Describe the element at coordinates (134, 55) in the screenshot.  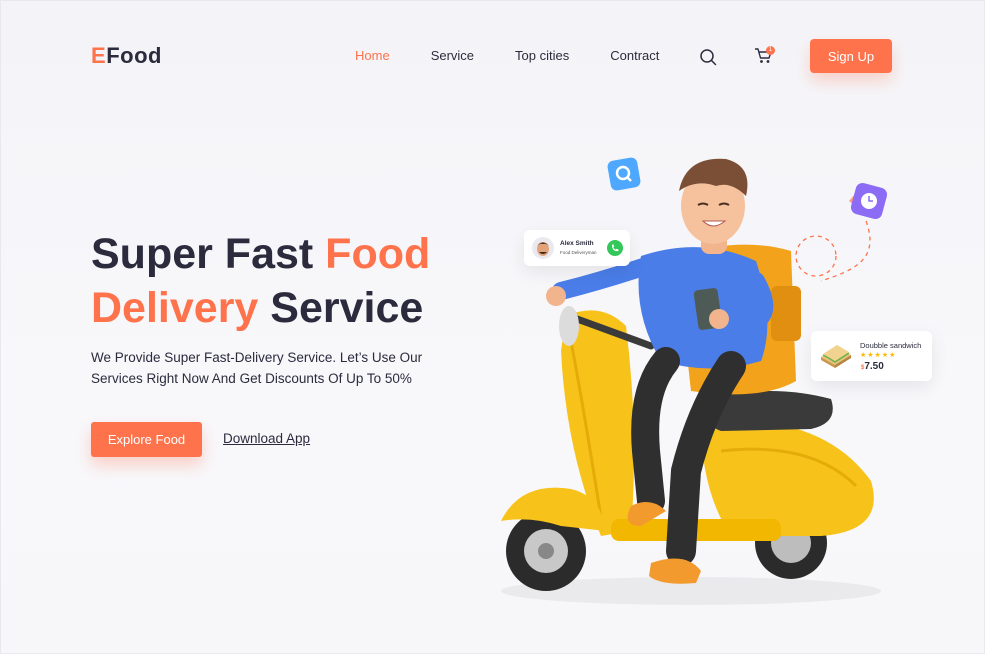
I see `logo-text: Food` at that location.